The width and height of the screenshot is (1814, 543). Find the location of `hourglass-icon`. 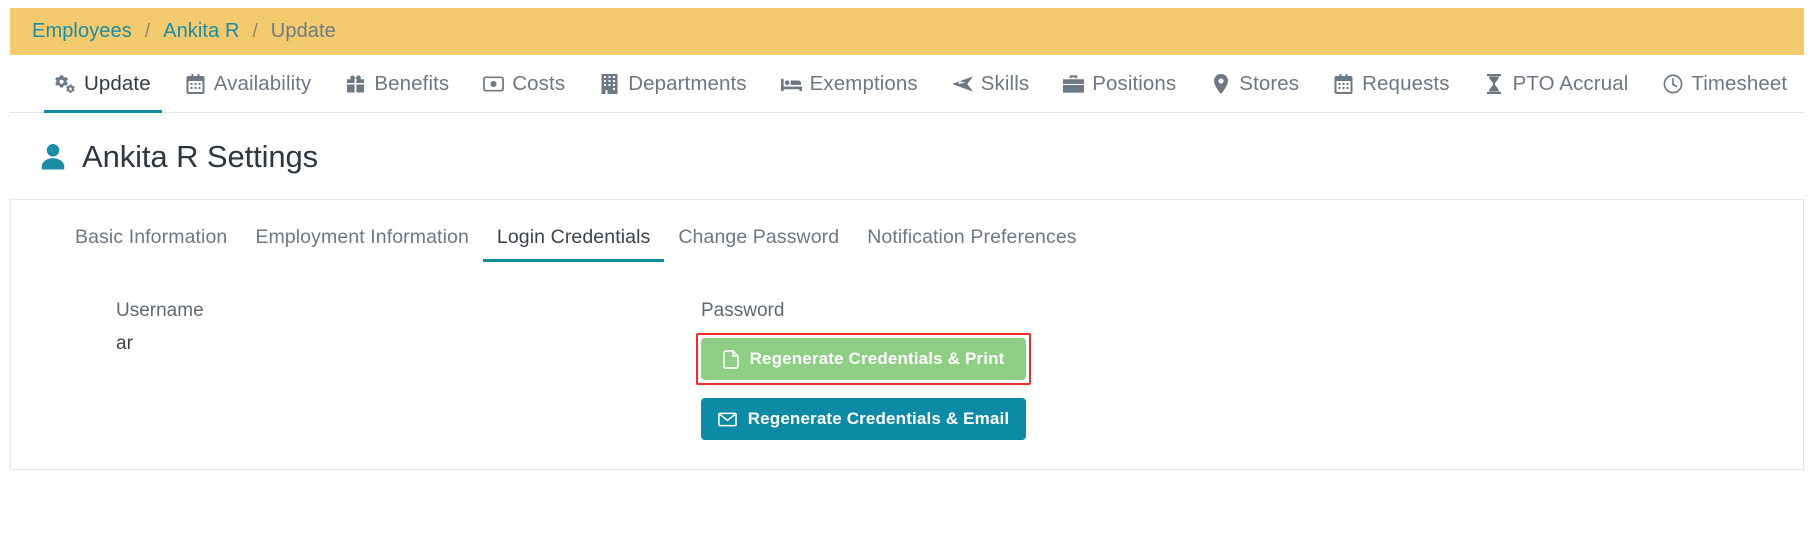

hourglass-icon is located at coordinates (1494, 83).